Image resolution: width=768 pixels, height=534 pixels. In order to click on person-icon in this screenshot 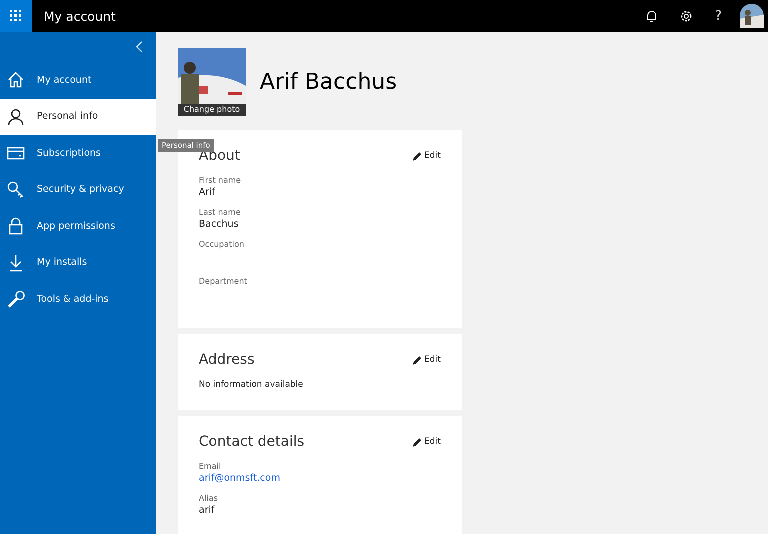, I will do `click(16, 117)`.